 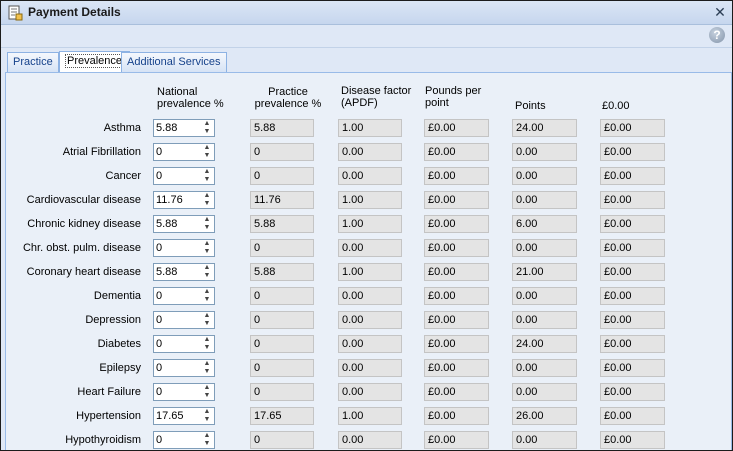 I want to click on header-national-prevalence: National prevalence %, so click(x=190, y=98).